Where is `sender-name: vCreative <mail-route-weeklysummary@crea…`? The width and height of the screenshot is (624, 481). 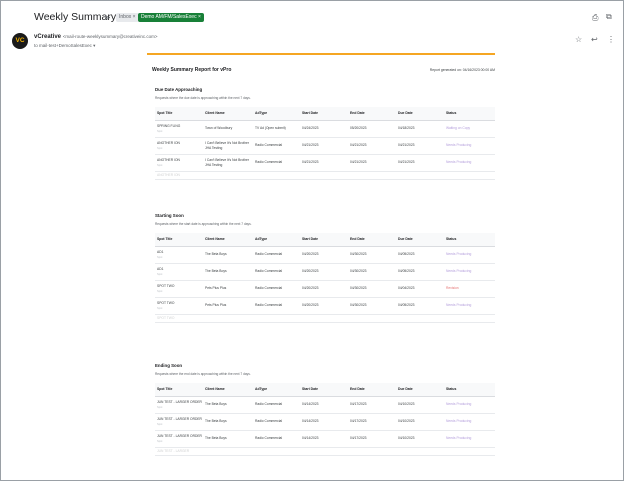 sender-name: vCreative <mail-route-weeklysummary@crea… is located at coordinates (96, 37).